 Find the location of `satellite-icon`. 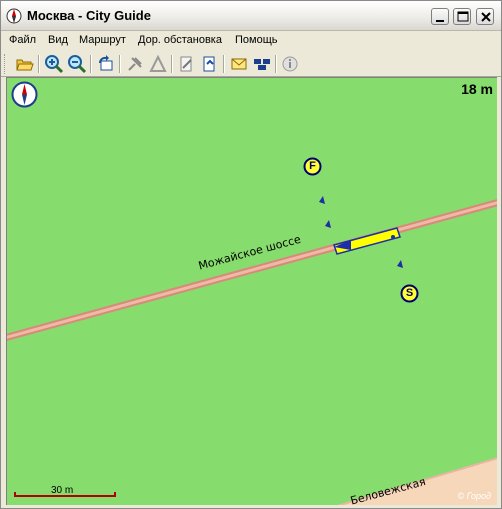

satellite-icon is located at coordinates (135, 64).